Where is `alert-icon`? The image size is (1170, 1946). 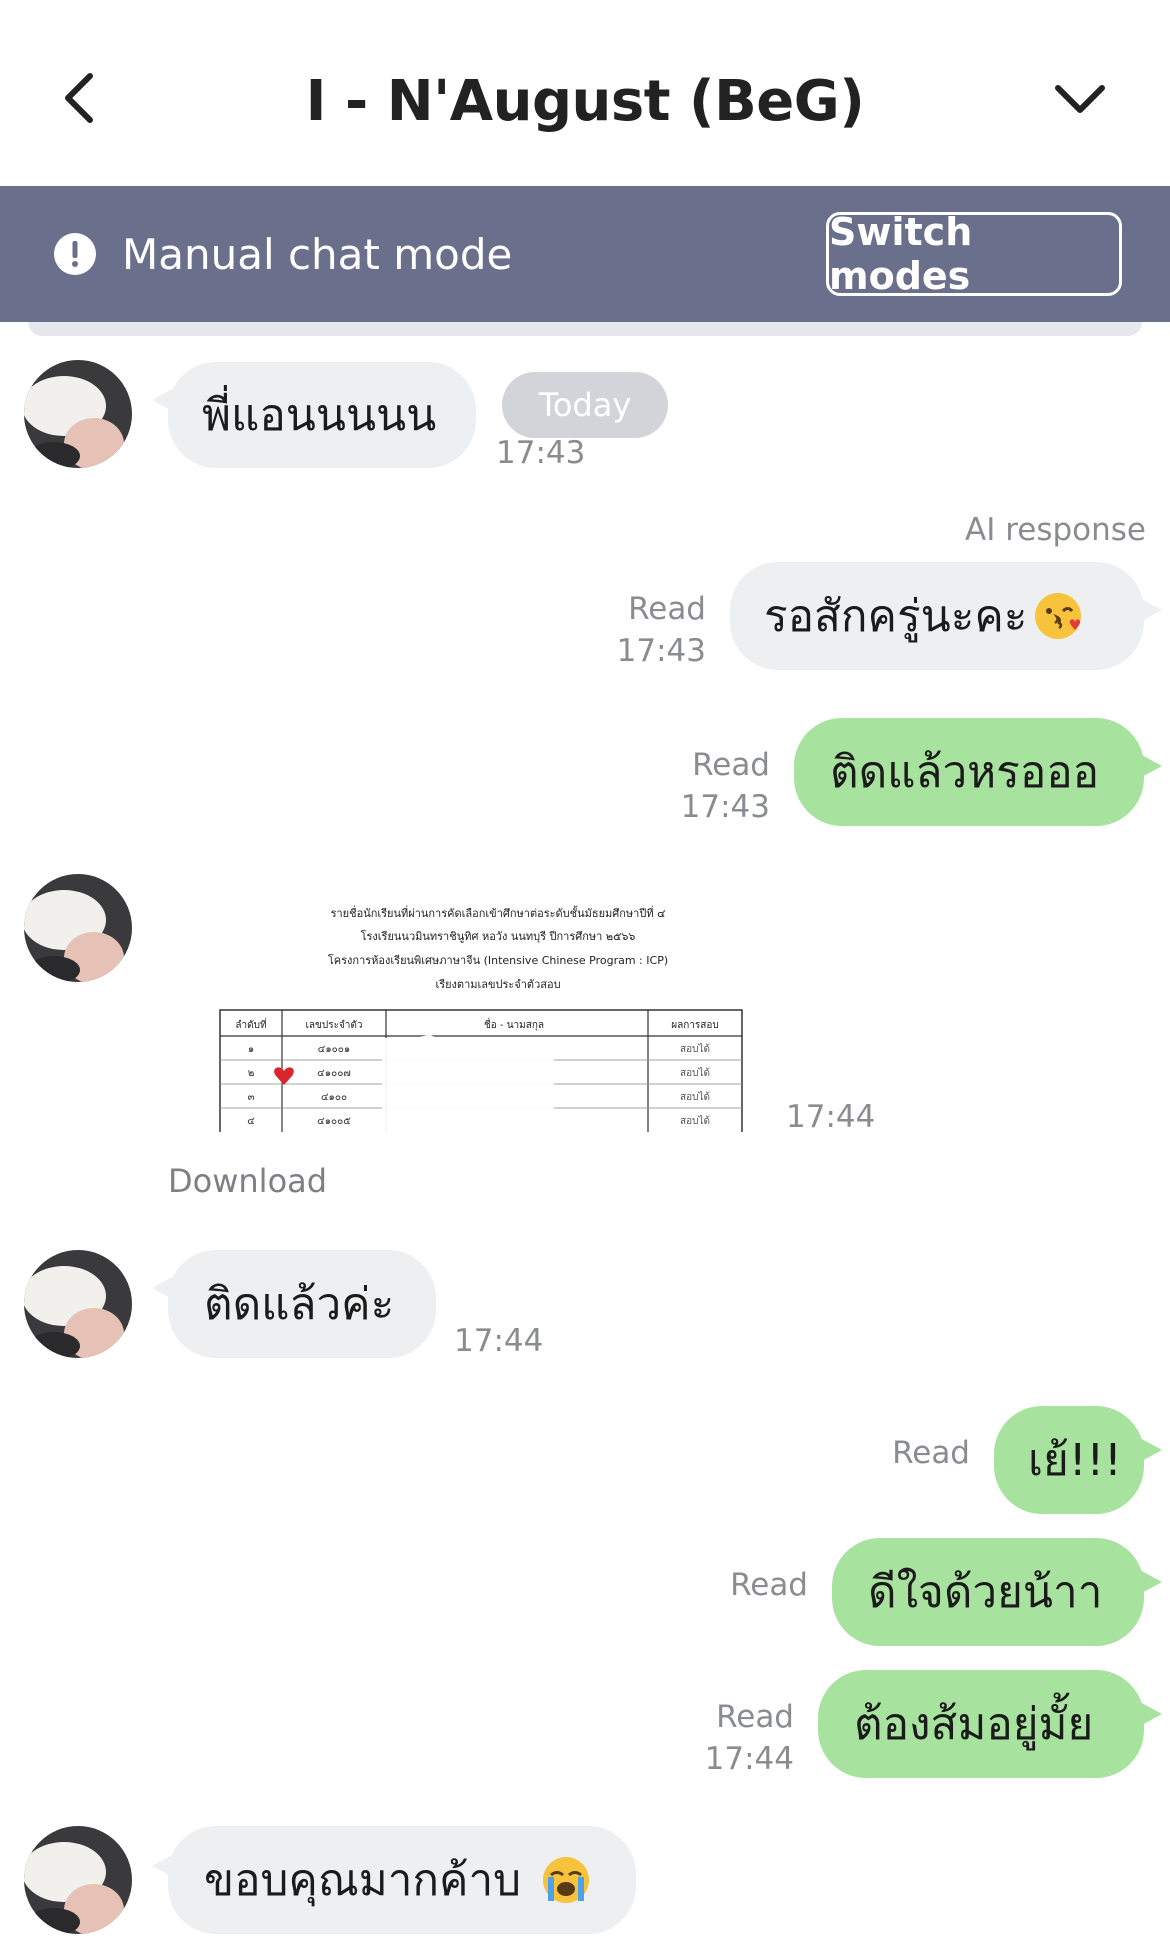
alert-icon is located at coordinates (75, 254).